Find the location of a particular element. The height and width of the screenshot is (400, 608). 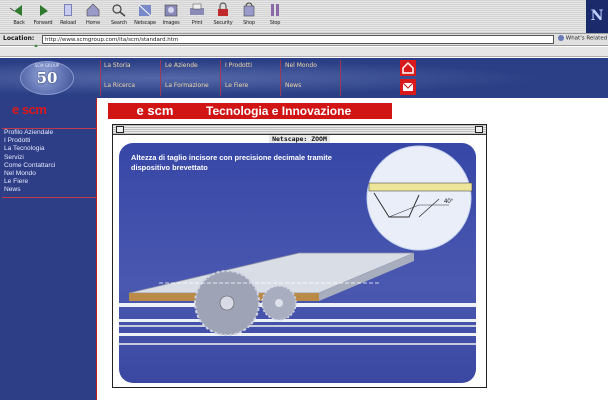

contact-mail-button is located at coordinates (408, 87).